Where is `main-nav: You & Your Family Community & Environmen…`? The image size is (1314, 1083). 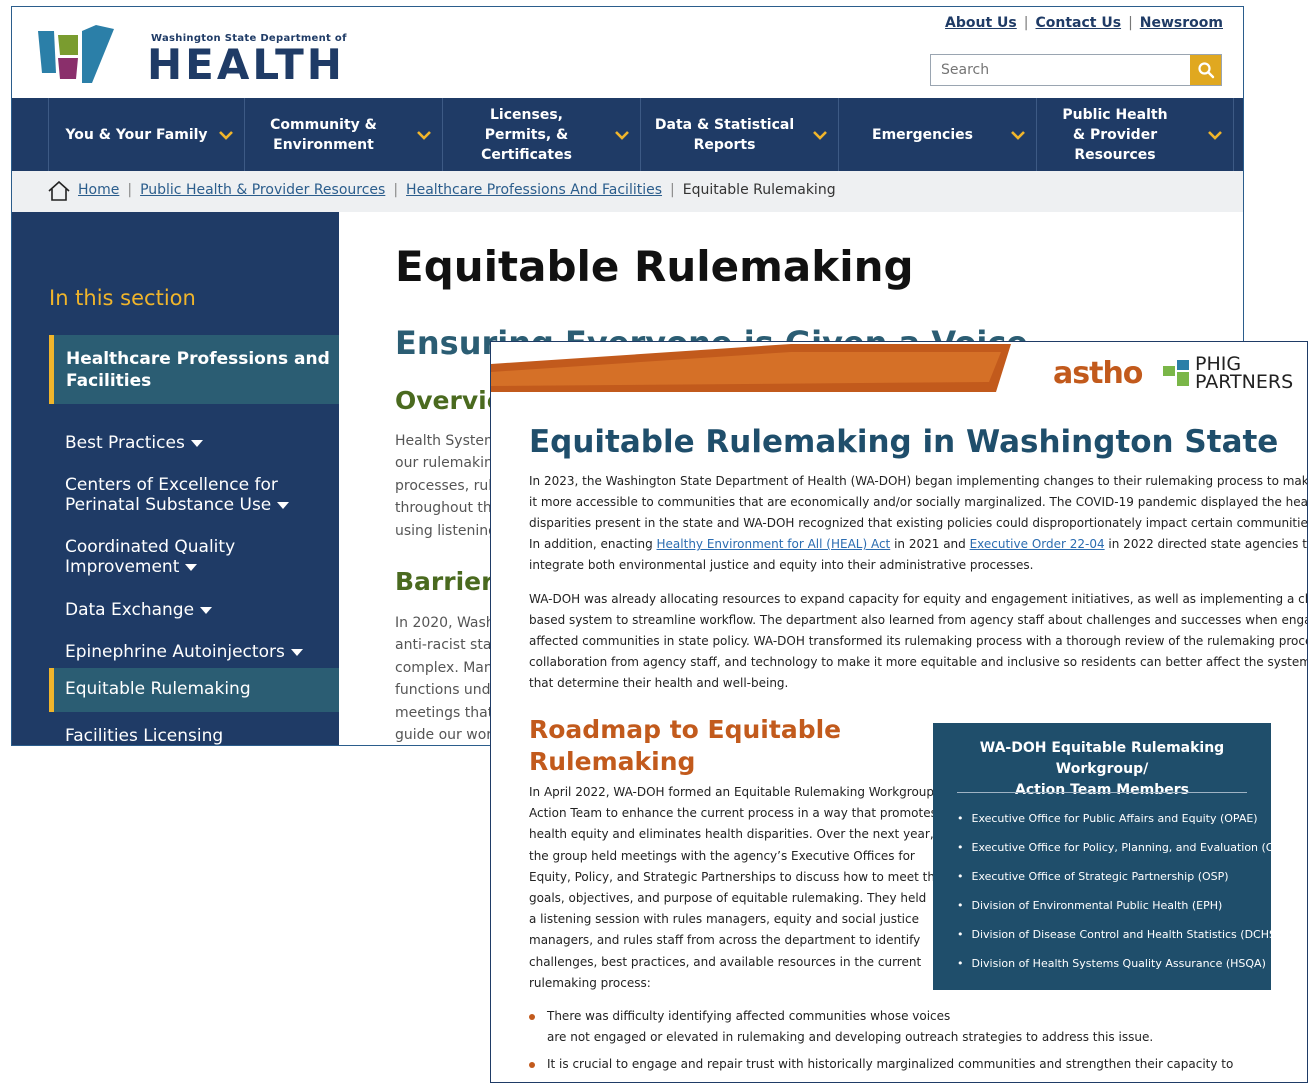
main-nav: You & Your Family Community & Environmen… is located at coordinates (627, 134).